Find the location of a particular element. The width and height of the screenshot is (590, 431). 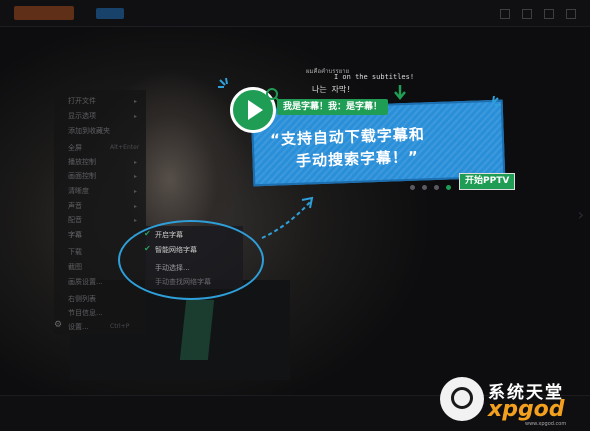

settings-shortcut: Ctrl+P is located at coordinates (120, 326).